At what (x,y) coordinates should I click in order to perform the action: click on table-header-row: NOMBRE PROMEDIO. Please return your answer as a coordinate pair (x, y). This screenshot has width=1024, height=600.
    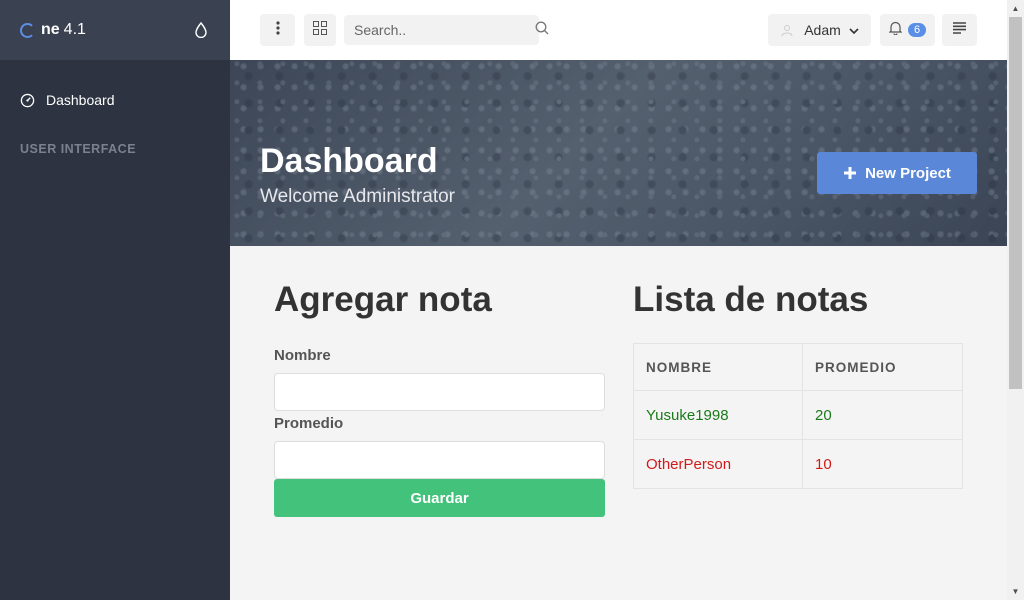
    Looking at the image, I should click on (798, 367).